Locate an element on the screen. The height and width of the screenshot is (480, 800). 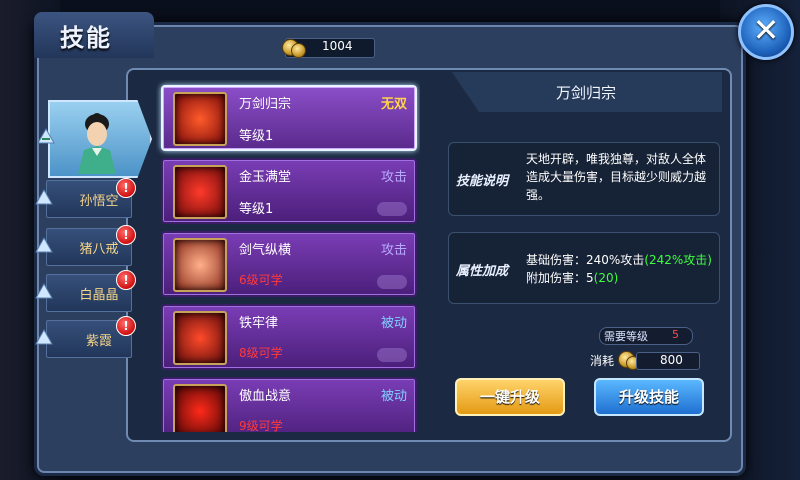
attr-line-2: 附加伤害：5(20) is located at coordinates (572, 278).